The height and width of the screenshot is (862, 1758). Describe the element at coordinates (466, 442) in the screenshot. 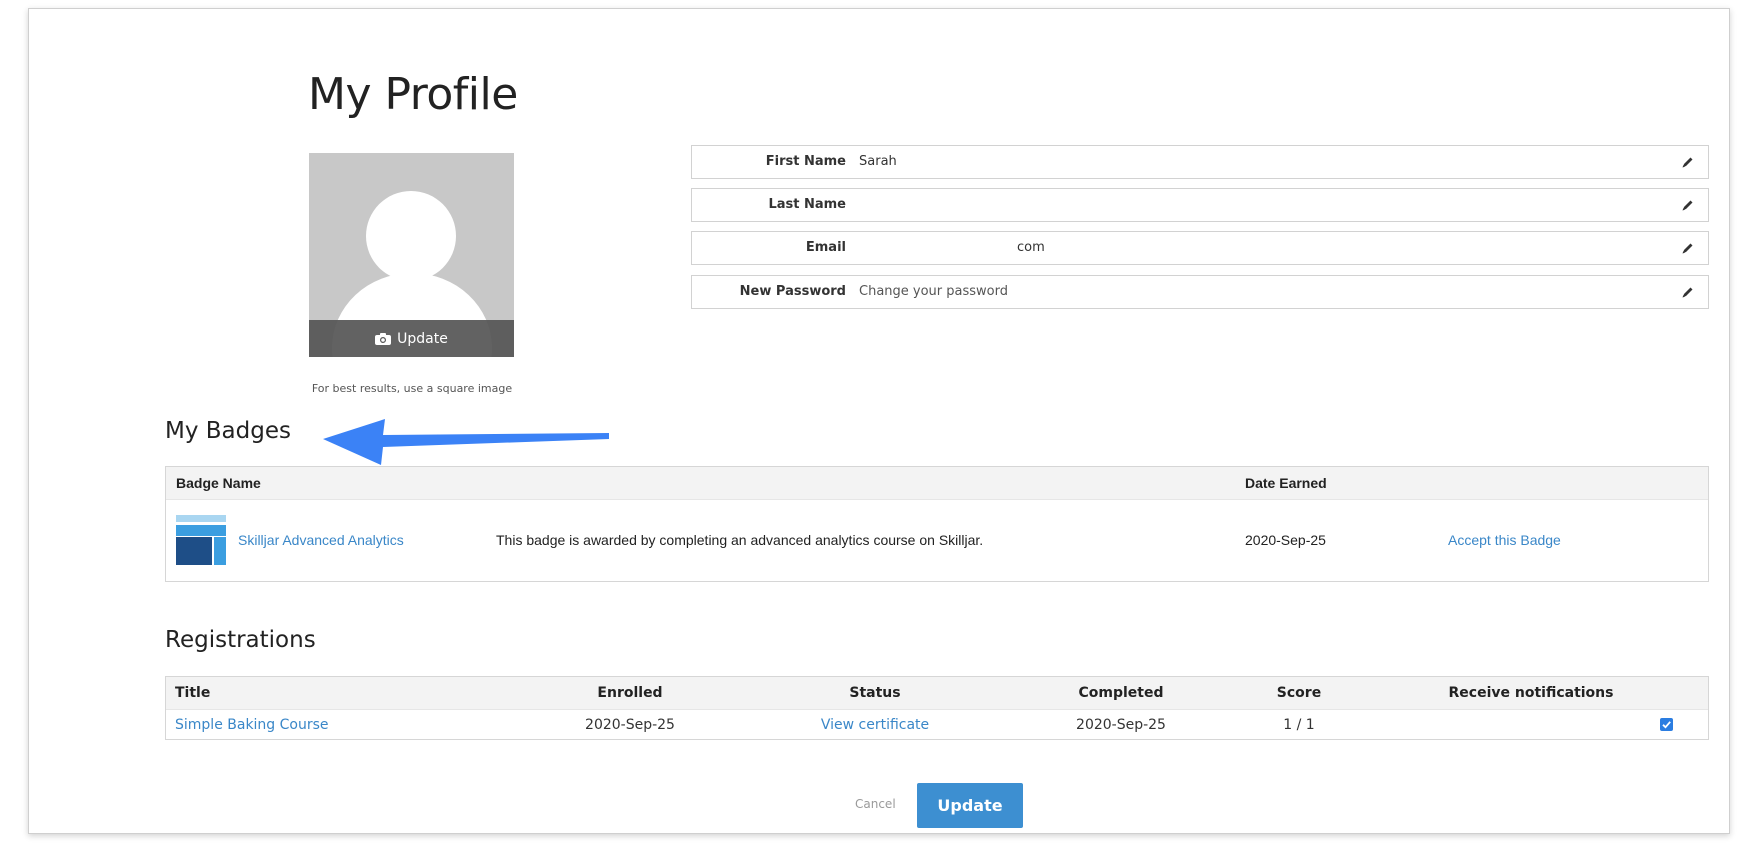

I see `annotation-arrow` at that location.